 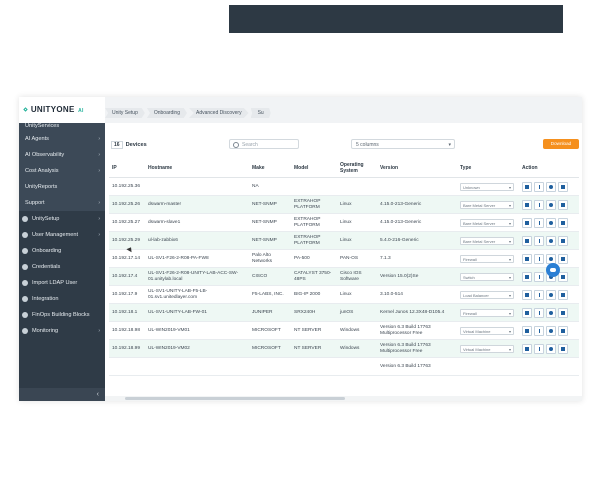 What do you see at coordinates (53, 109) in the screenshot?
I see `logo: ⋄ UNITYONE AI` at bounding box center [53, 109].